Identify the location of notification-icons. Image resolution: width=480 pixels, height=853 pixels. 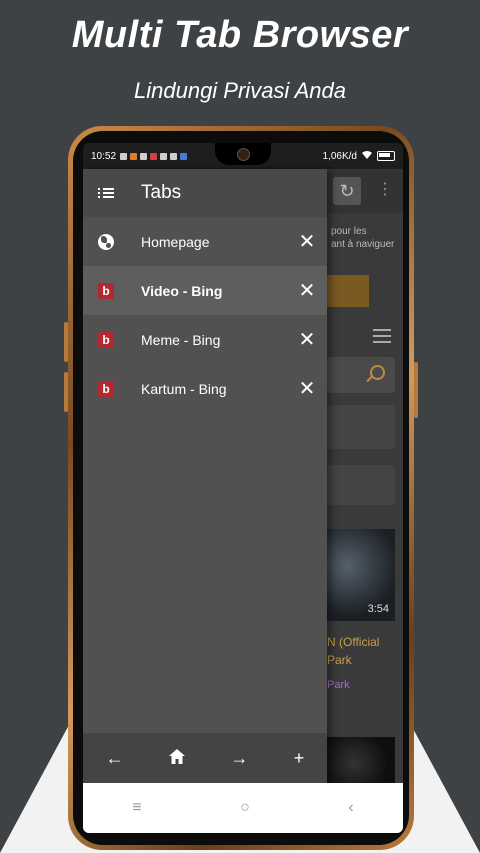
(154, 156).